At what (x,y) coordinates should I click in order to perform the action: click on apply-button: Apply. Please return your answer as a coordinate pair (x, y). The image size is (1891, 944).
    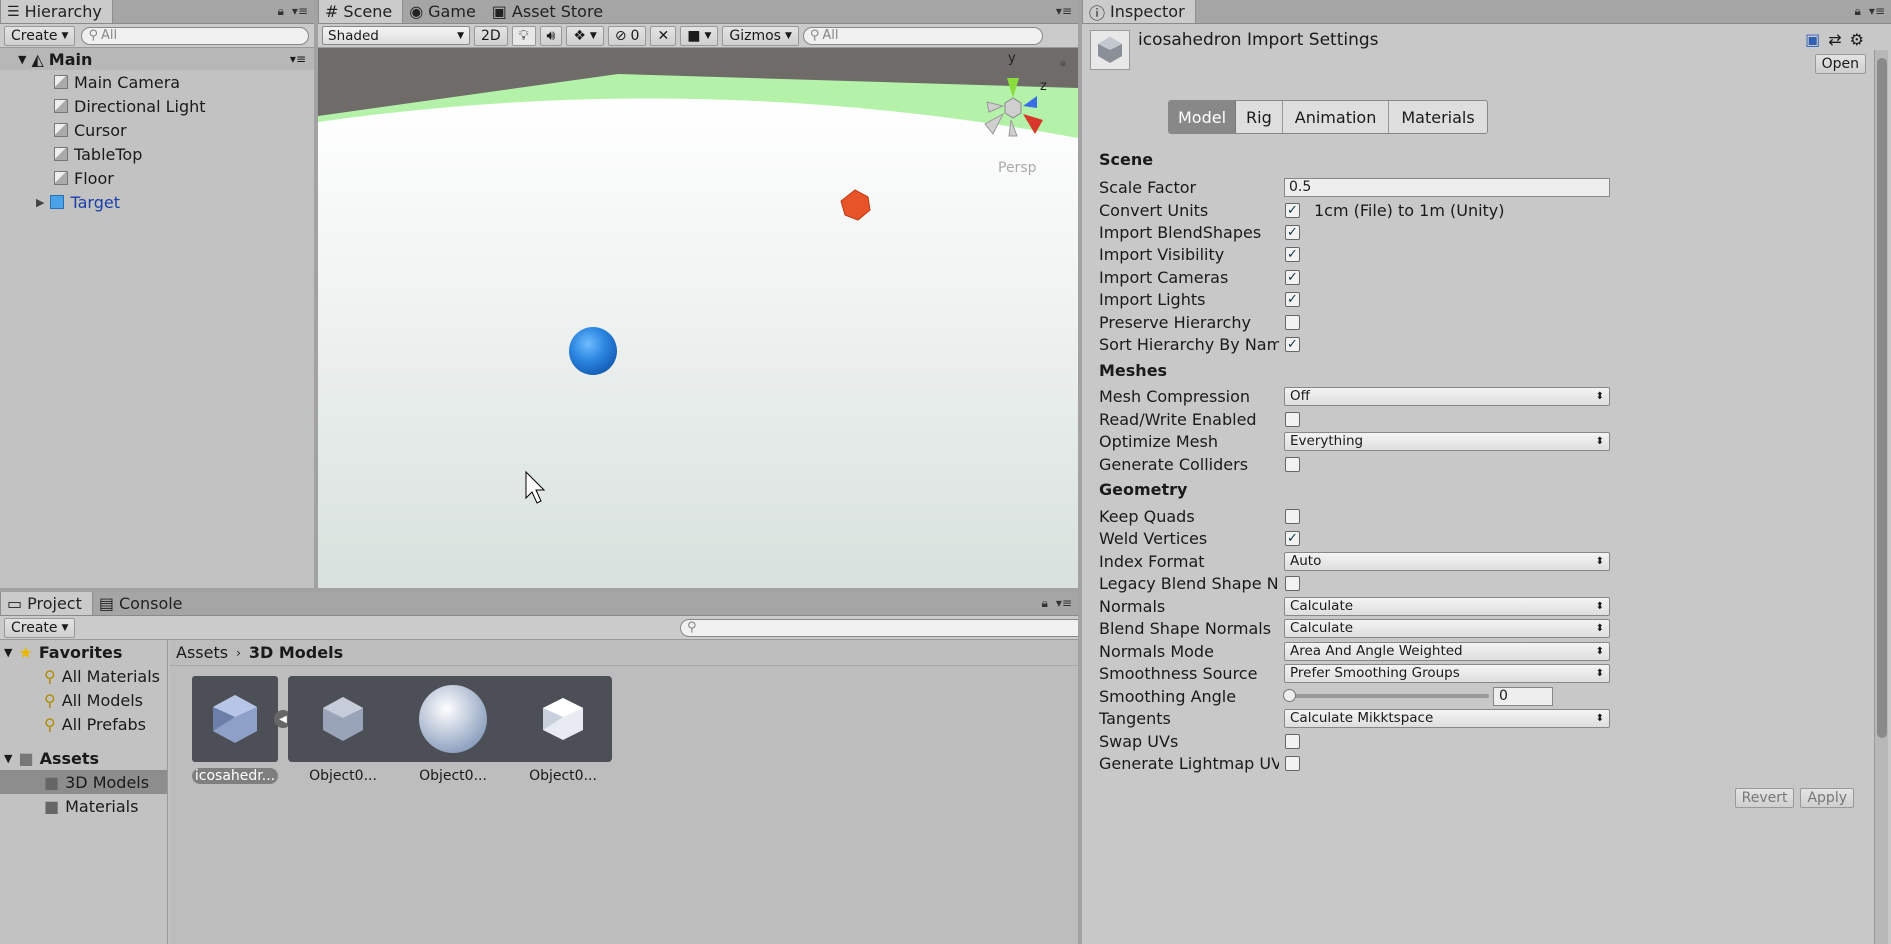
    Looking at the image, I should click on (1827, 798).